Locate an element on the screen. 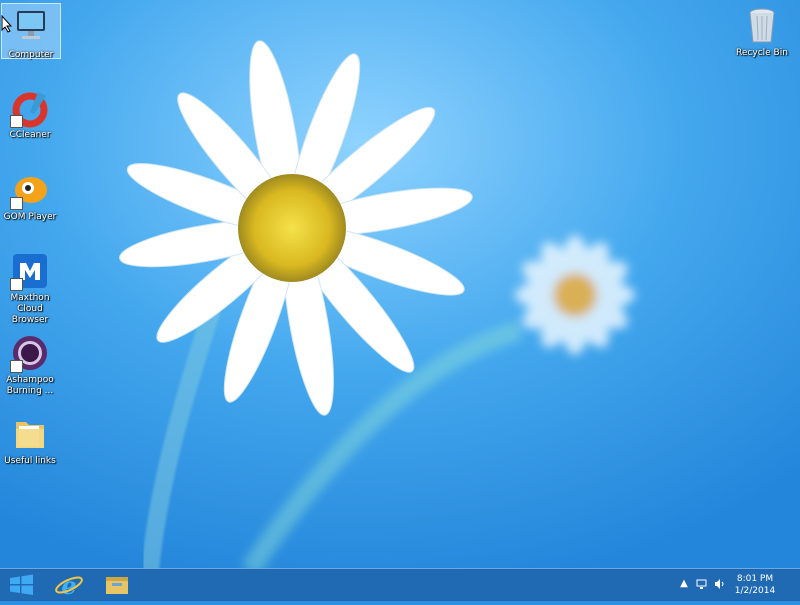  desktop-icon-label: Maxthon Cloud Browser is located at coordinates (30, 309).